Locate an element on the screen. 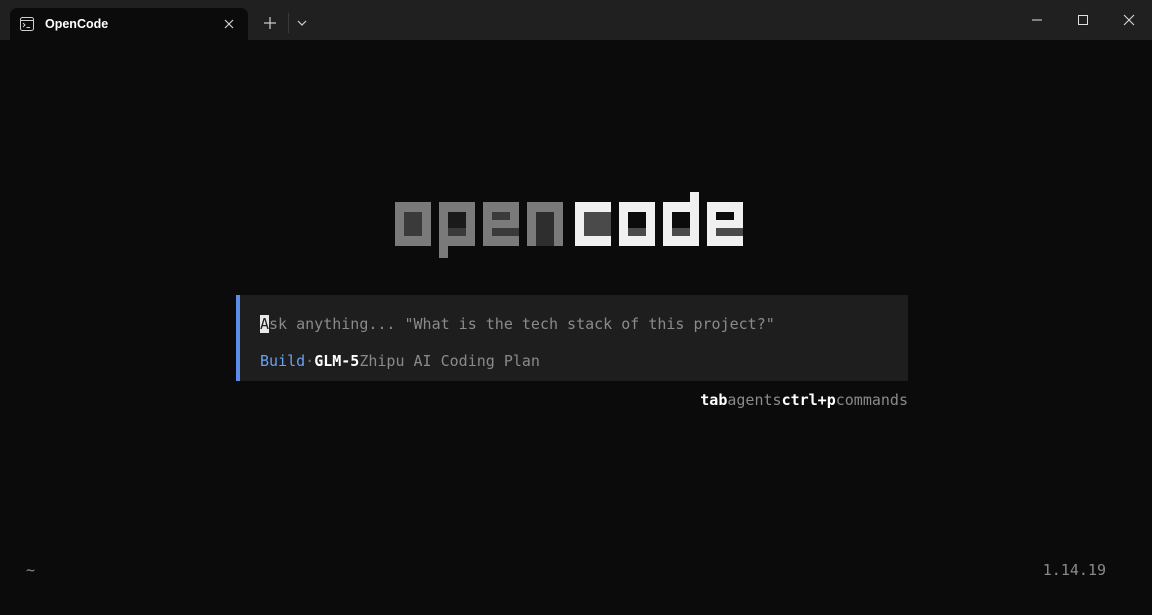 The width and height of the screenshot is (1152, 615). chevron-down-icon is located at coordinates (302, 23).